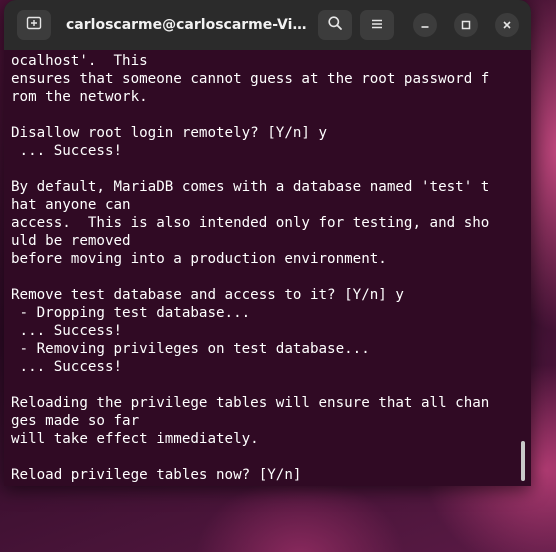  I want to click on close-button, so click(507, 25).